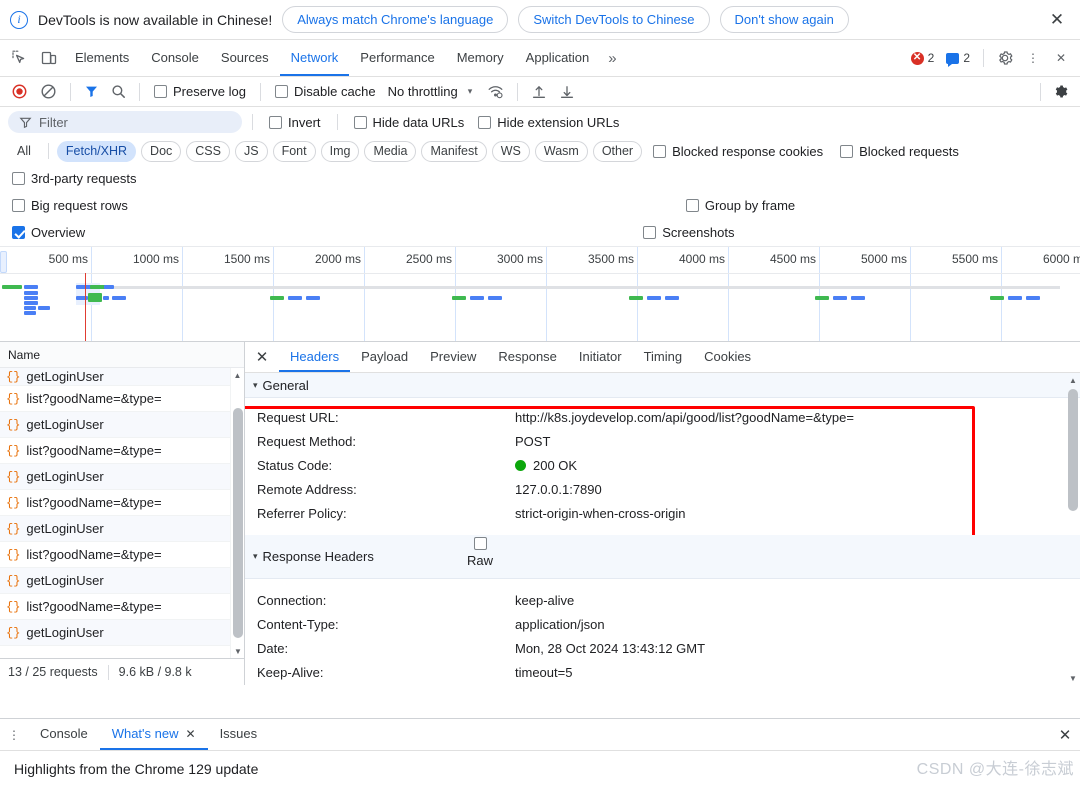 The image size is (1080, 785). What do you see at coordinates (340, 151) in the screenshot?
I see `filter-chip-img: Img` at bounding box center [340, 151].